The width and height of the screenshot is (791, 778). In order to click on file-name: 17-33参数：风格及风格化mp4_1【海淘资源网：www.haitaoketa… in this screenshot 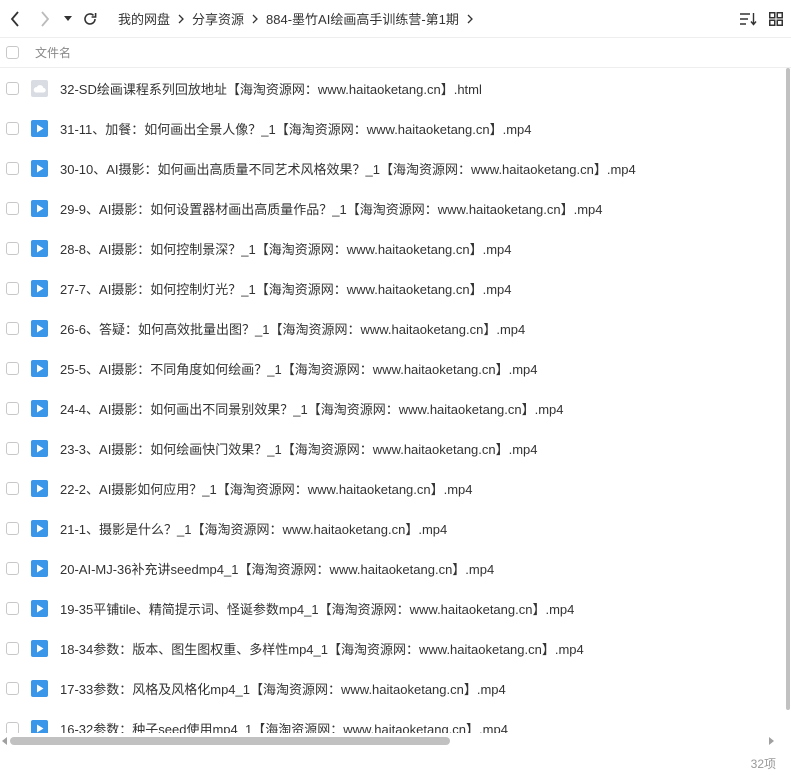, I will do `click(283, 689)`.